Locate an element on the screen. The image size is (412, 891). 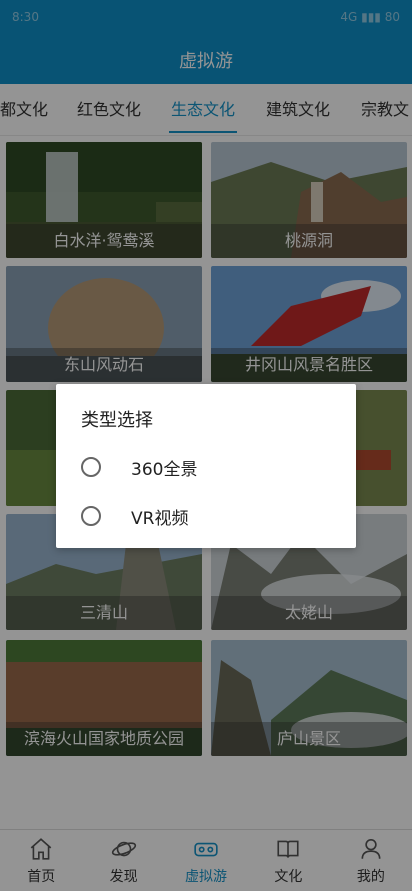
dialog-title: 类型选择 is located at coordinates (117, 420).